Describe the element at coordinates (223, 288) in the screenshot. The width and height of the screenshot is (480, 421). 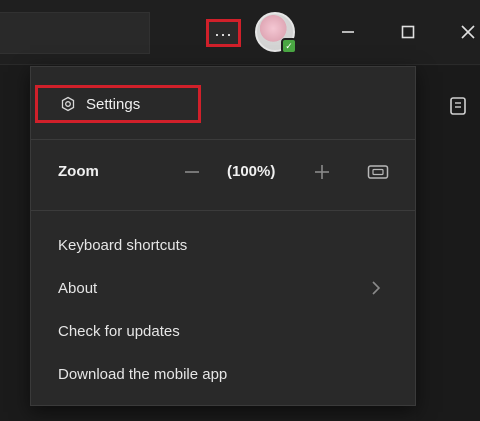
I see `menu-item-about: About` at that location.